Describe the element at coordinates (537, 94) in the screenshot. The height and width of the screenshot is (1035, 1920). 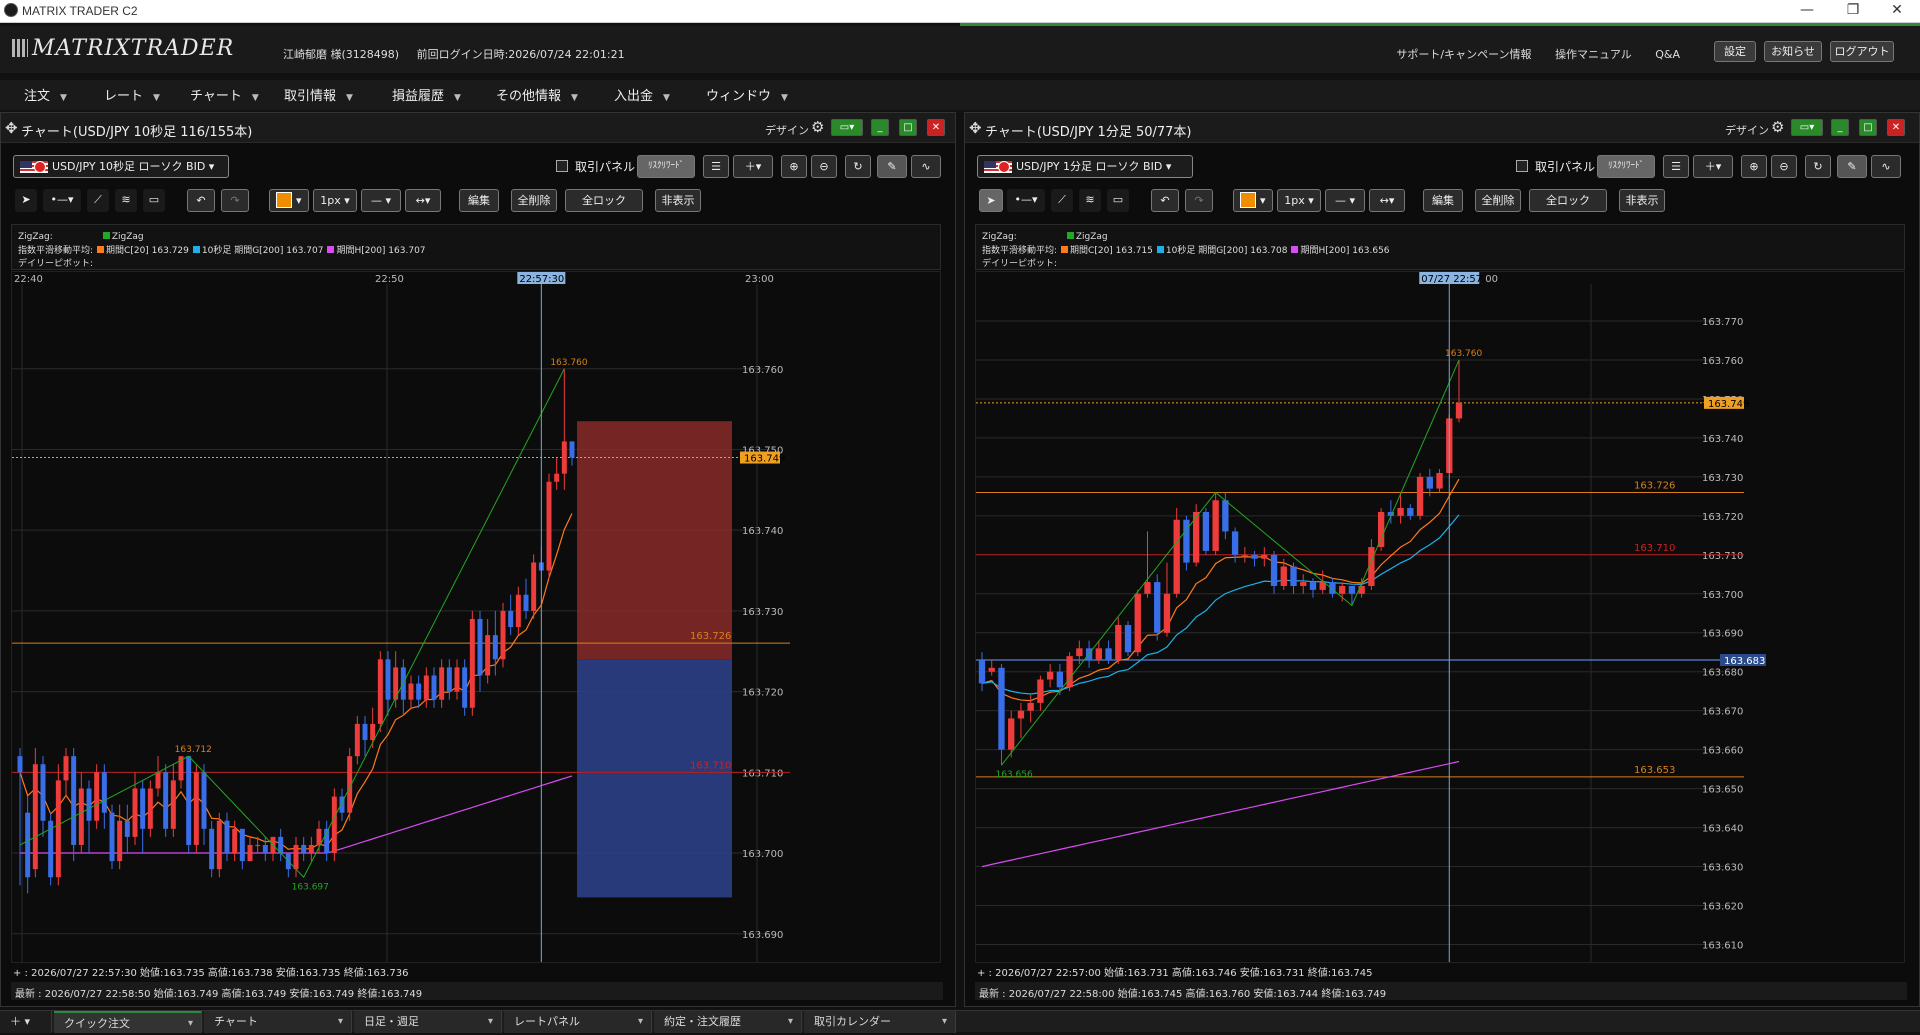
I see `menu-other-info: その他情報 ▼` at that location.